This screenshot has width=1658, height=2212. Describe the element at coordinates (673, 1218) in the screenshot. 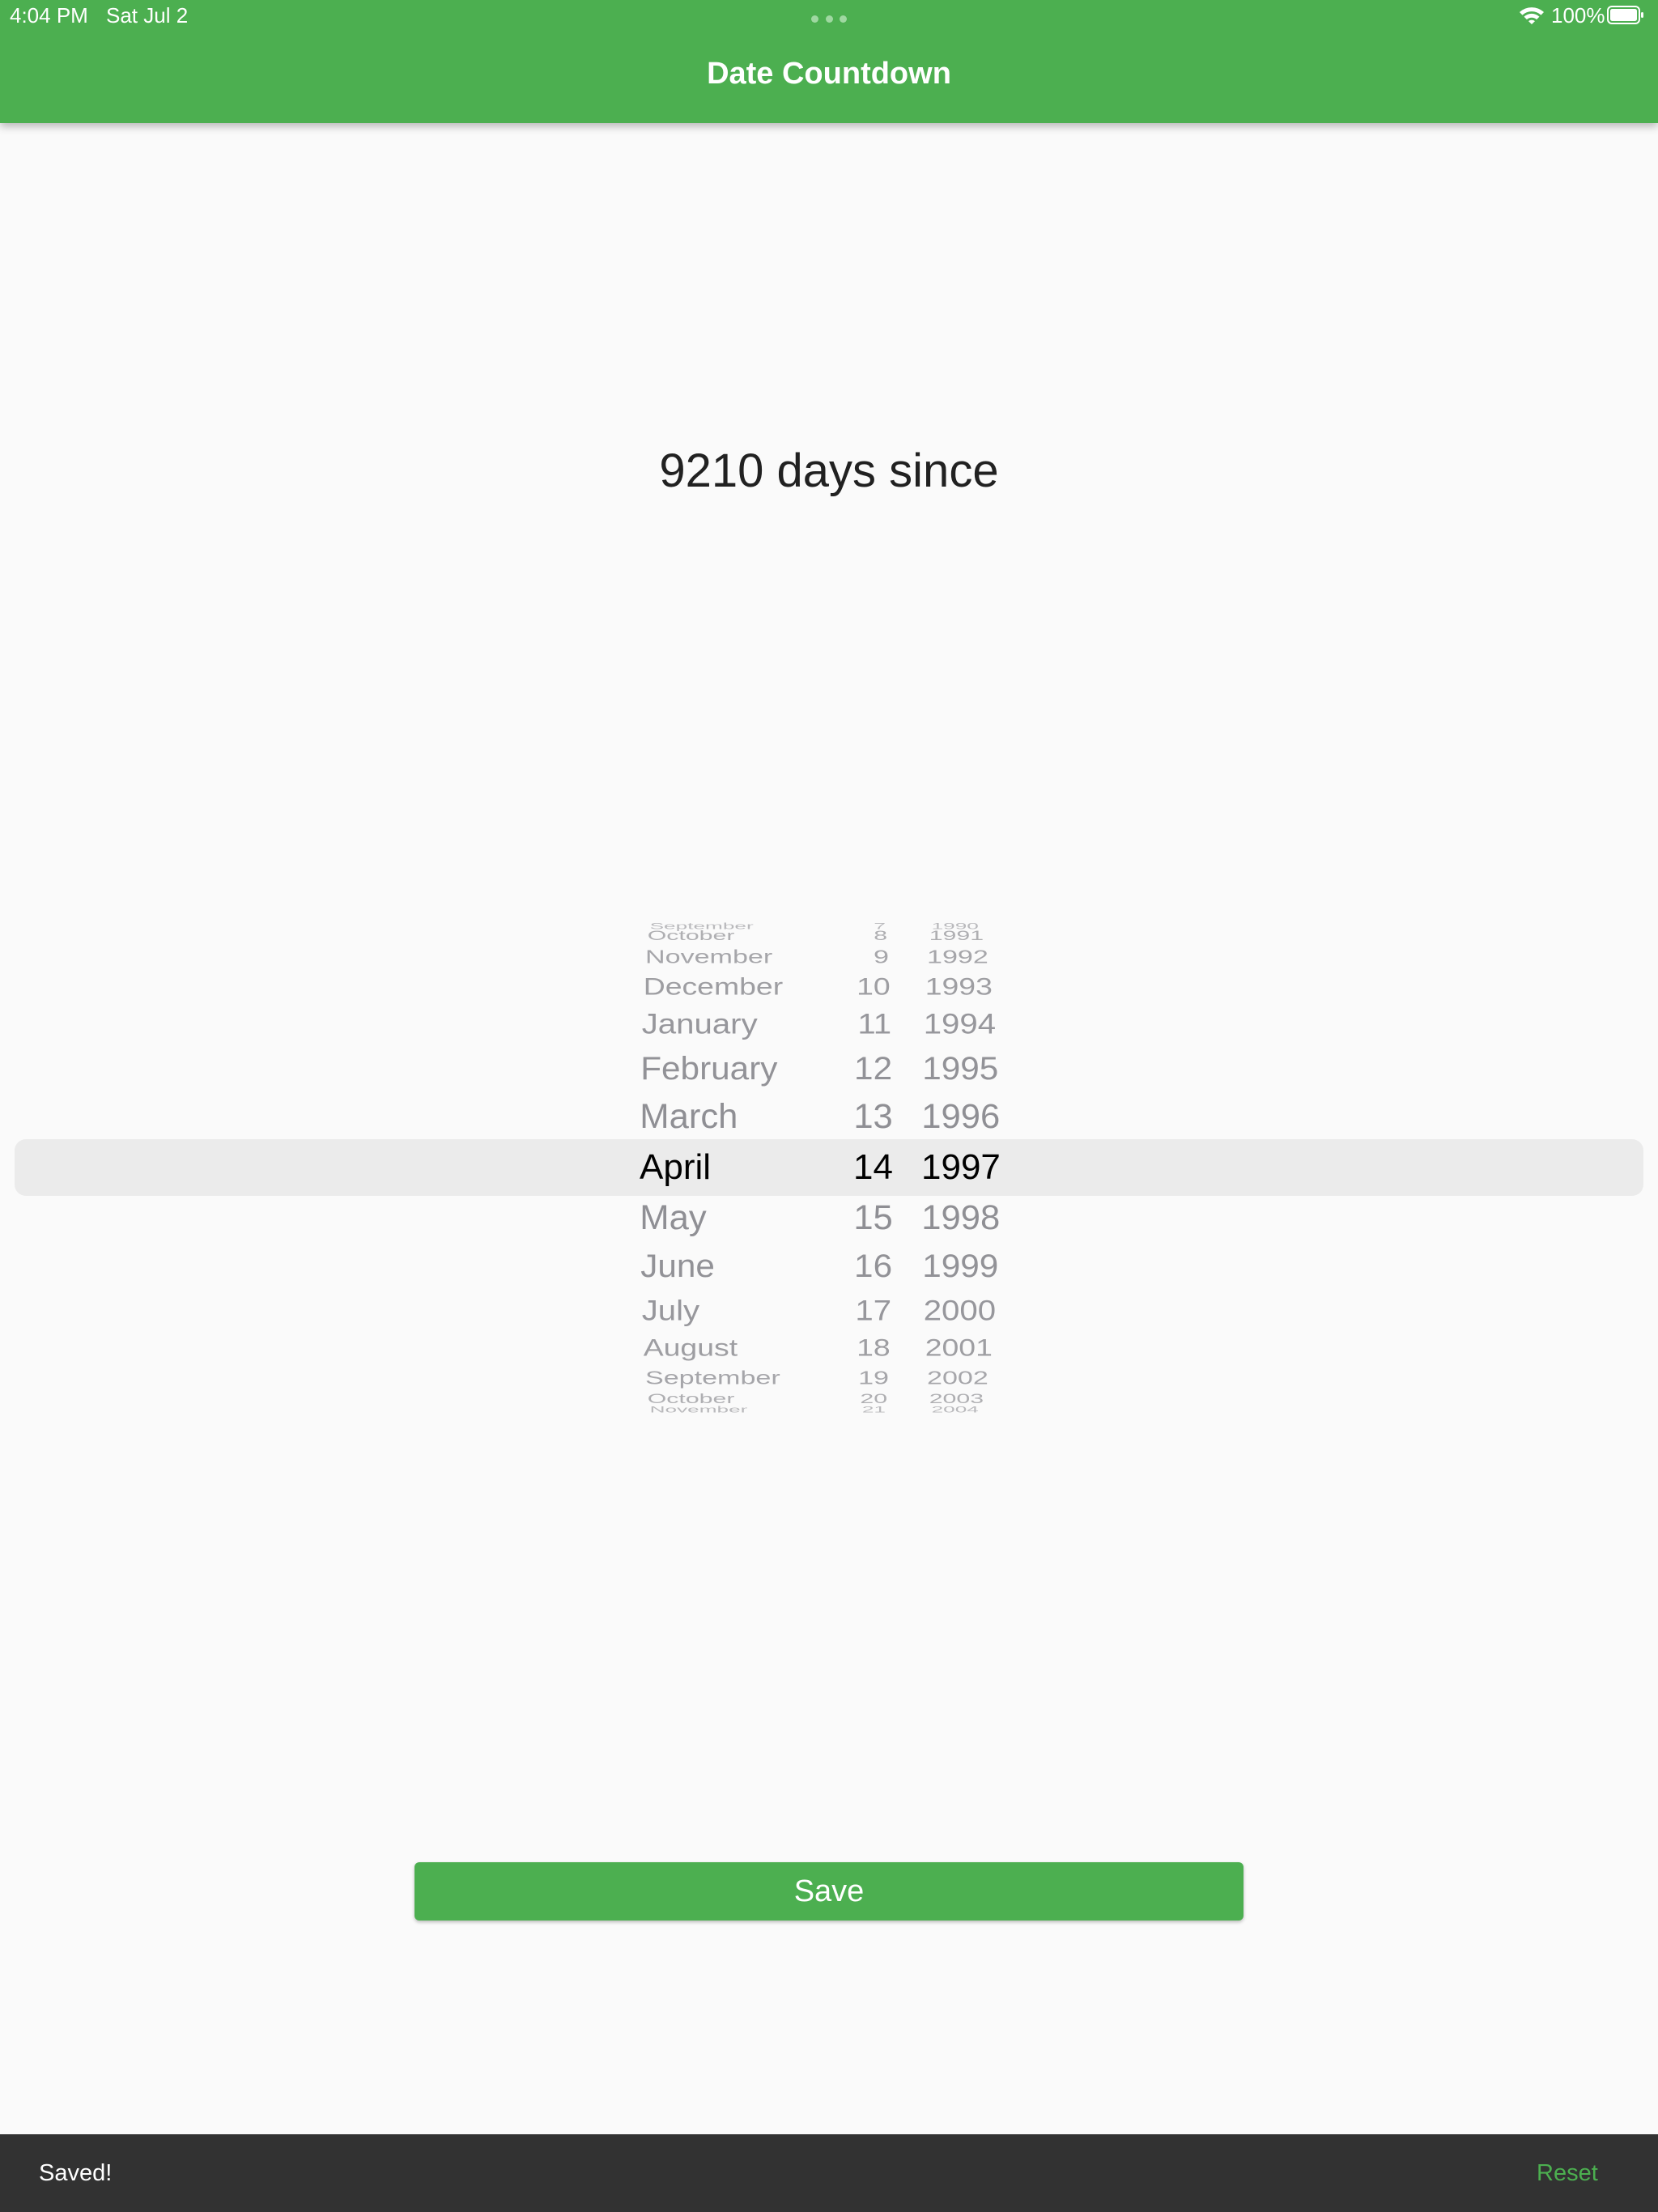

I see `picker-month-item: May` at that location.